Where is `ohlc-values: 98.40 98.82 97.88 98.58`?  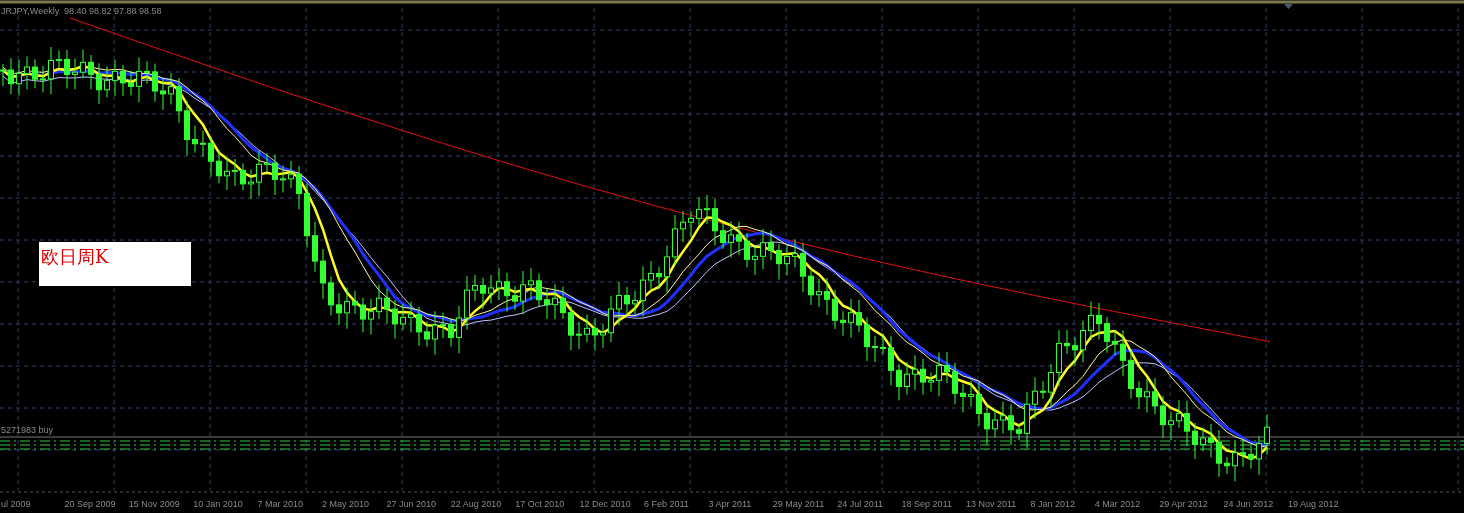 ohlc-values: 98.40 98.82 97.88 98.58 is located at coordinates (113, 11).